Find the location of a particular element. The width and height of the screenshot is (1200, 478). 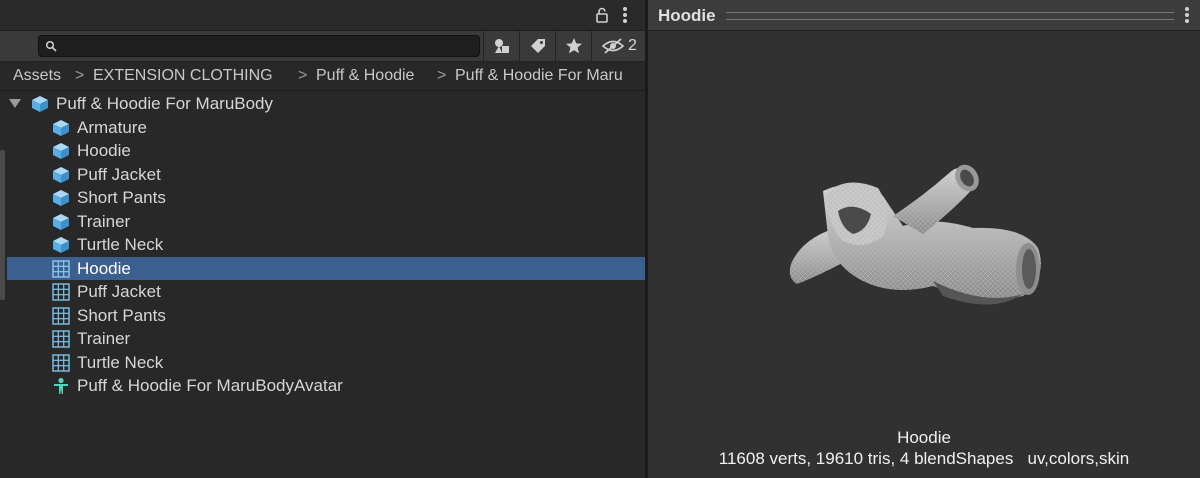

list-item: Puff & Hoodie For MaruBodyAvatar is located at coordinates (322, 385).